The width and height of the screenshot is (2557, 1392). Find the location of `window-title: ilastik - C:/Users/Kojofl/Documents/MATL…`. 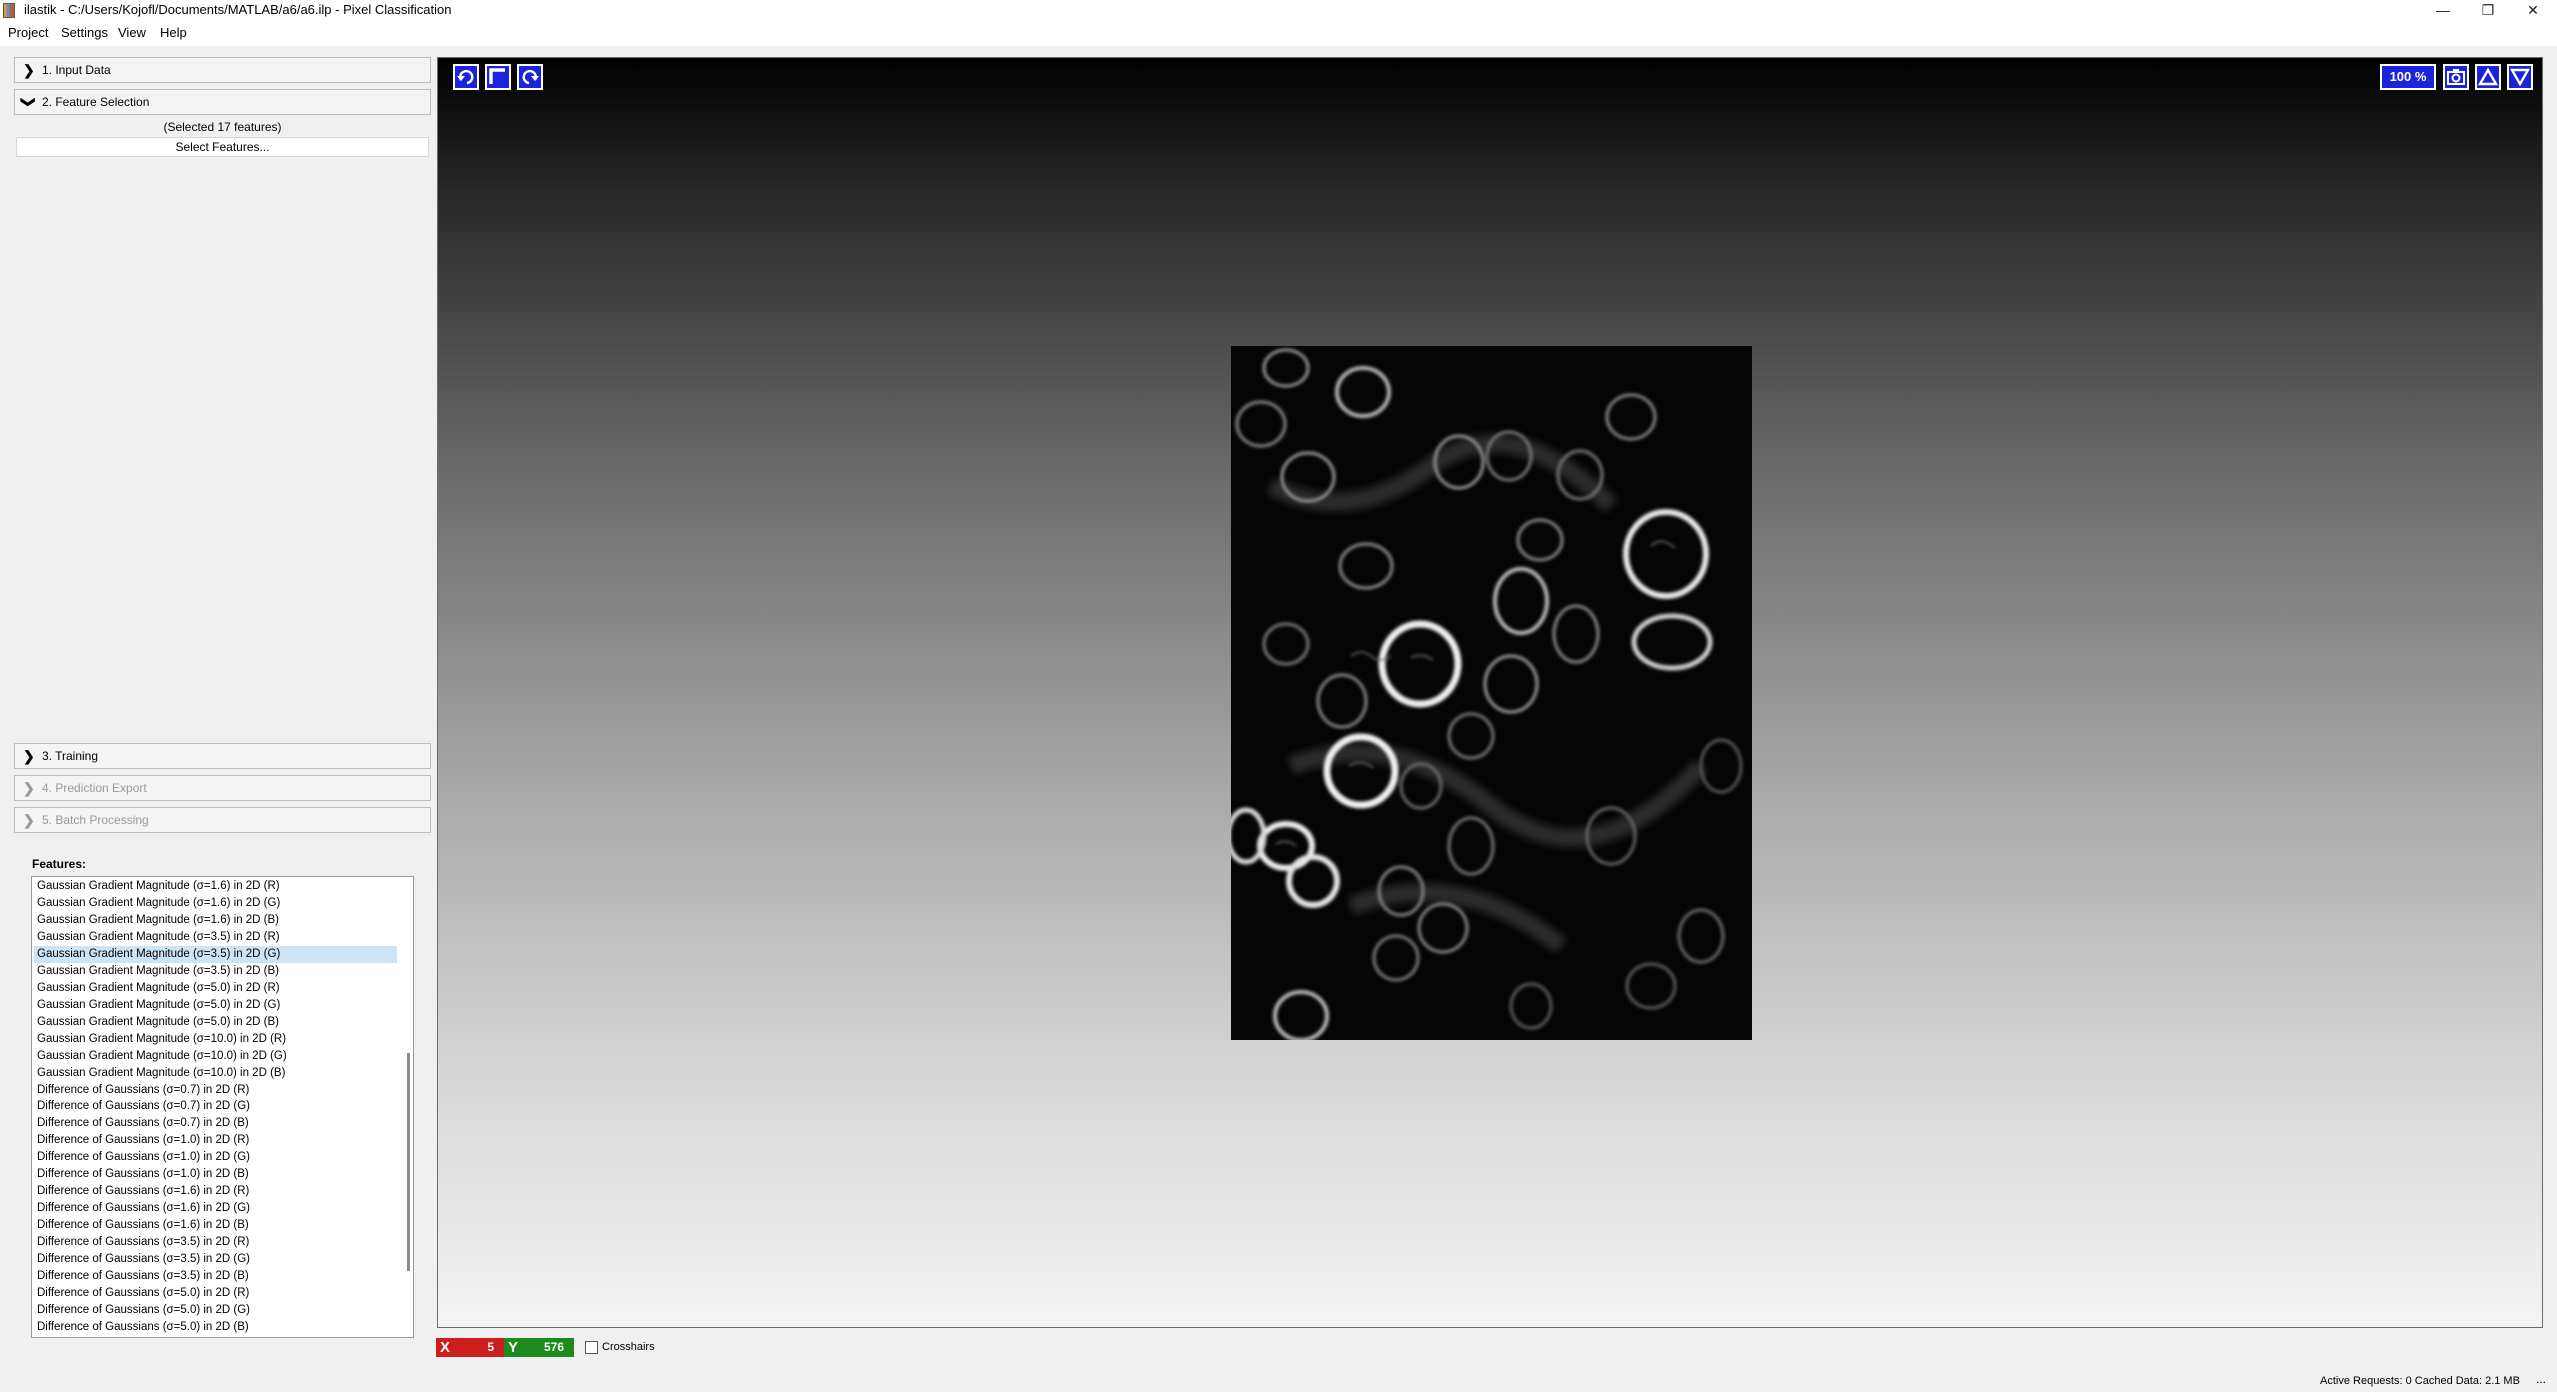

window-title: ilastik - C:/Users/Kojofl/Documents/MATL… is located at coordinates (238, 9).